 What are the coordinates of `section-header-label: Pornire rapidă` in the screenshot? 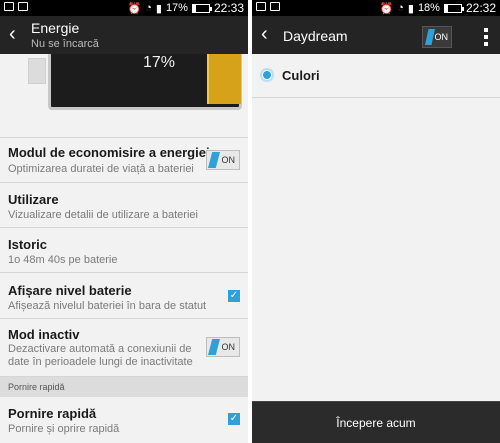 It's located at (36, 387).